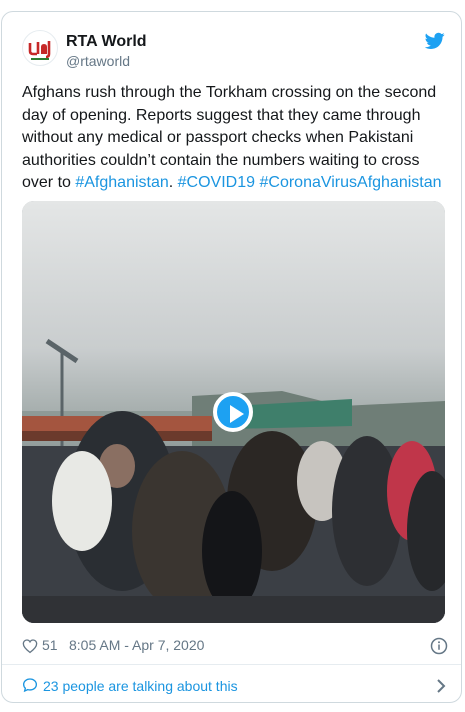  Describe the element at coordinates (216, 182) in the screenshot. I see `hashtag-covid19: #COVID19` at that location.